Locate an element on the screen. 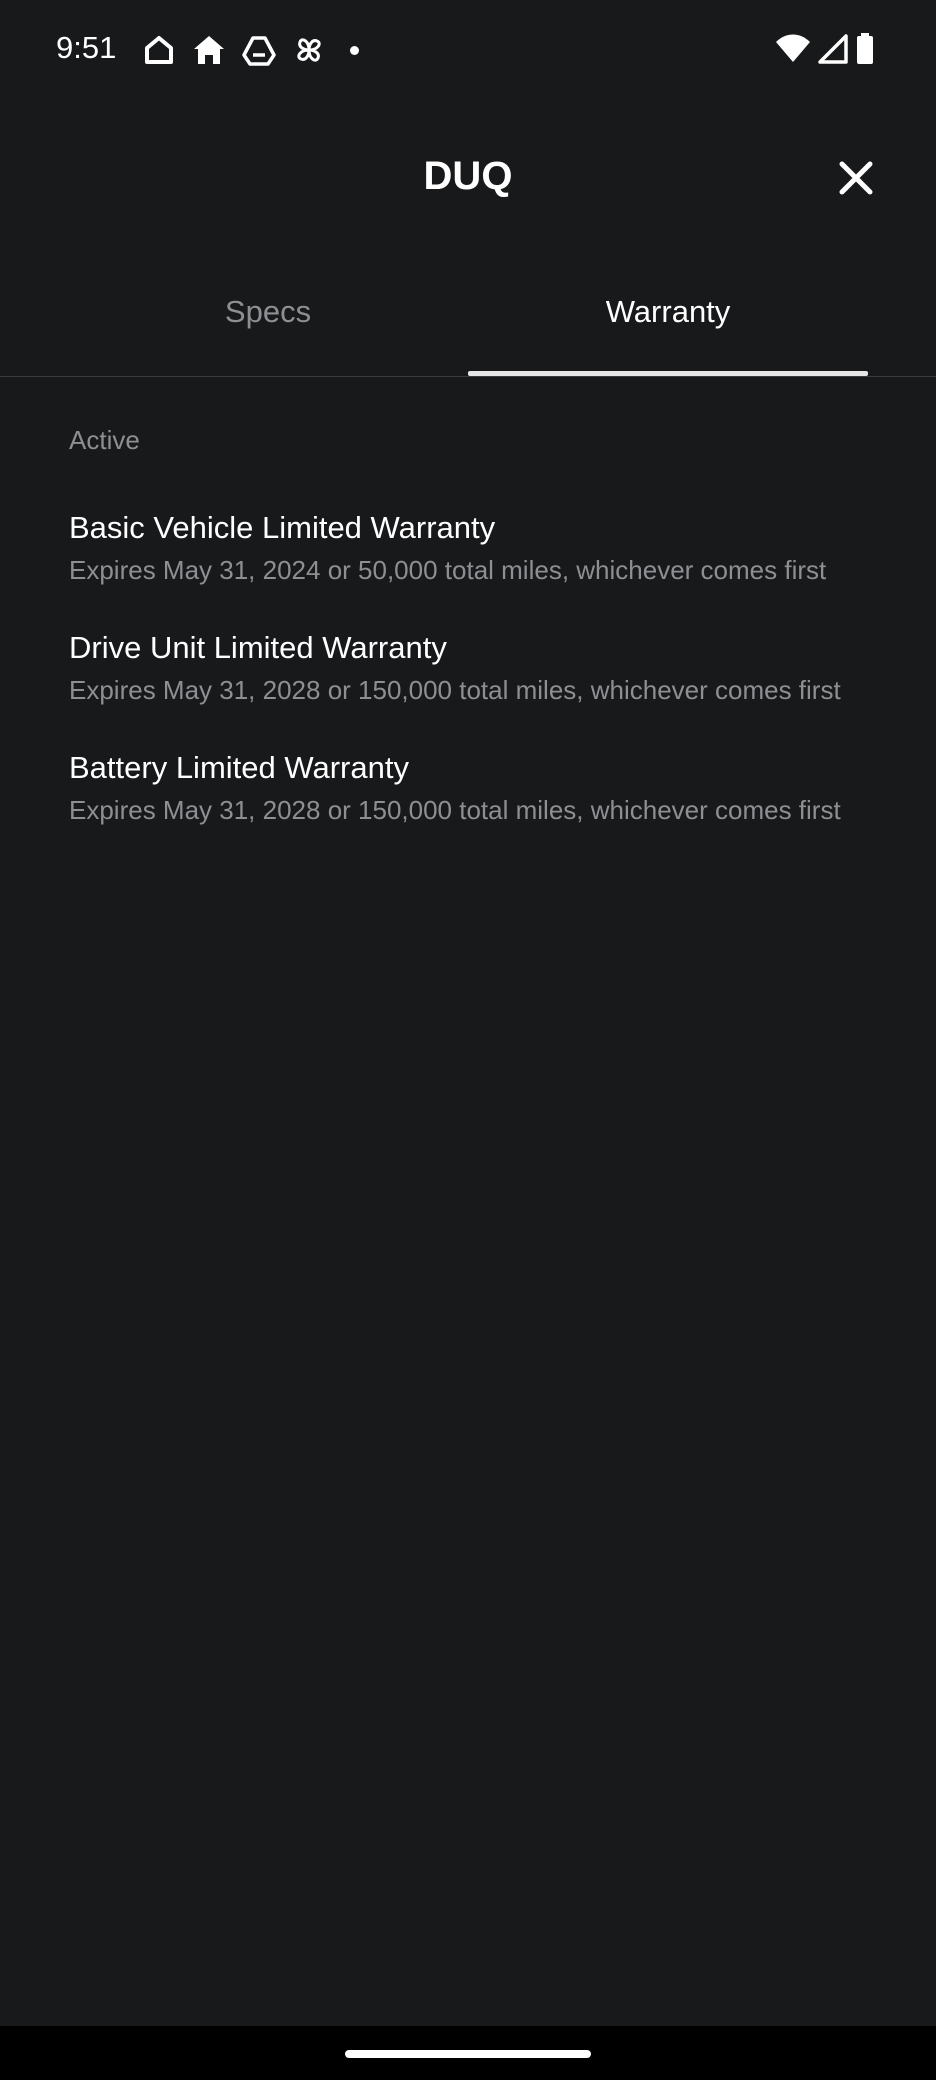 Image resolution: width=936 pixels, height=2080 pixels. warranty-title: Basic Vehicle Limited Warranty is located at coordinates (282, 527).